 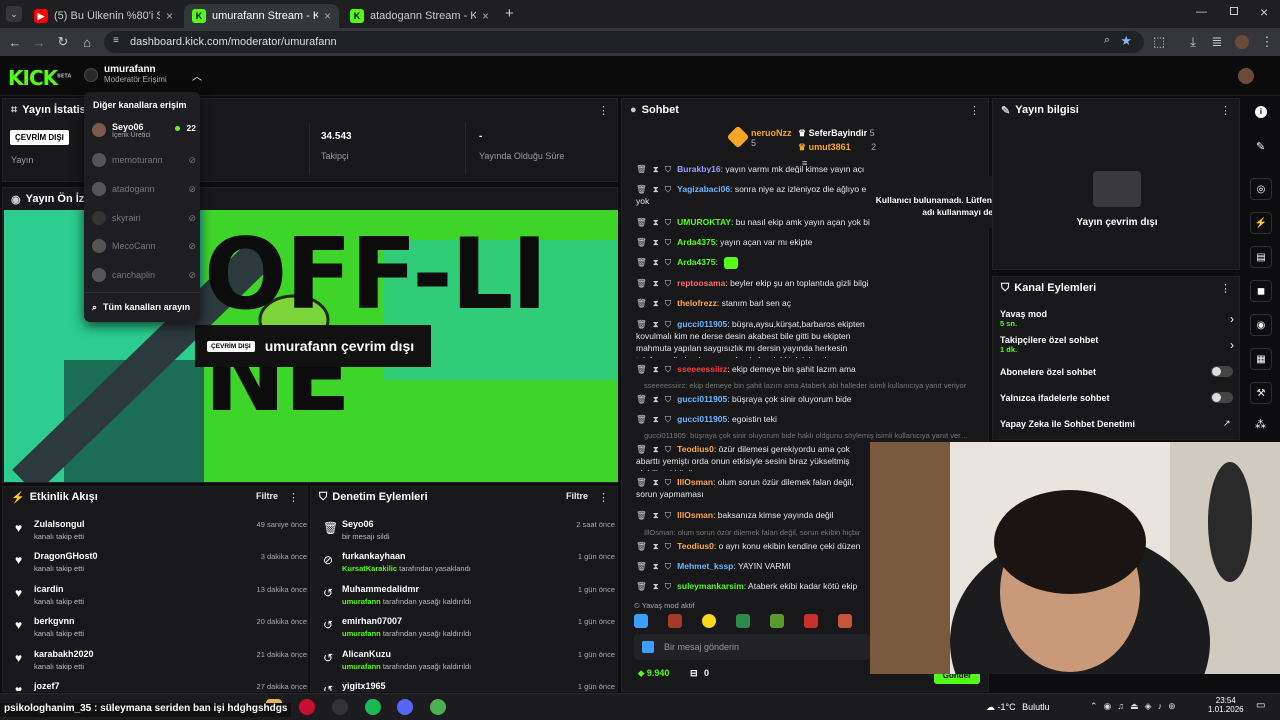 What do you see at coordinates (1227, 423) in the screenshot?
I see `external-link-icon: ↗` at bounding box center [1227, 423].